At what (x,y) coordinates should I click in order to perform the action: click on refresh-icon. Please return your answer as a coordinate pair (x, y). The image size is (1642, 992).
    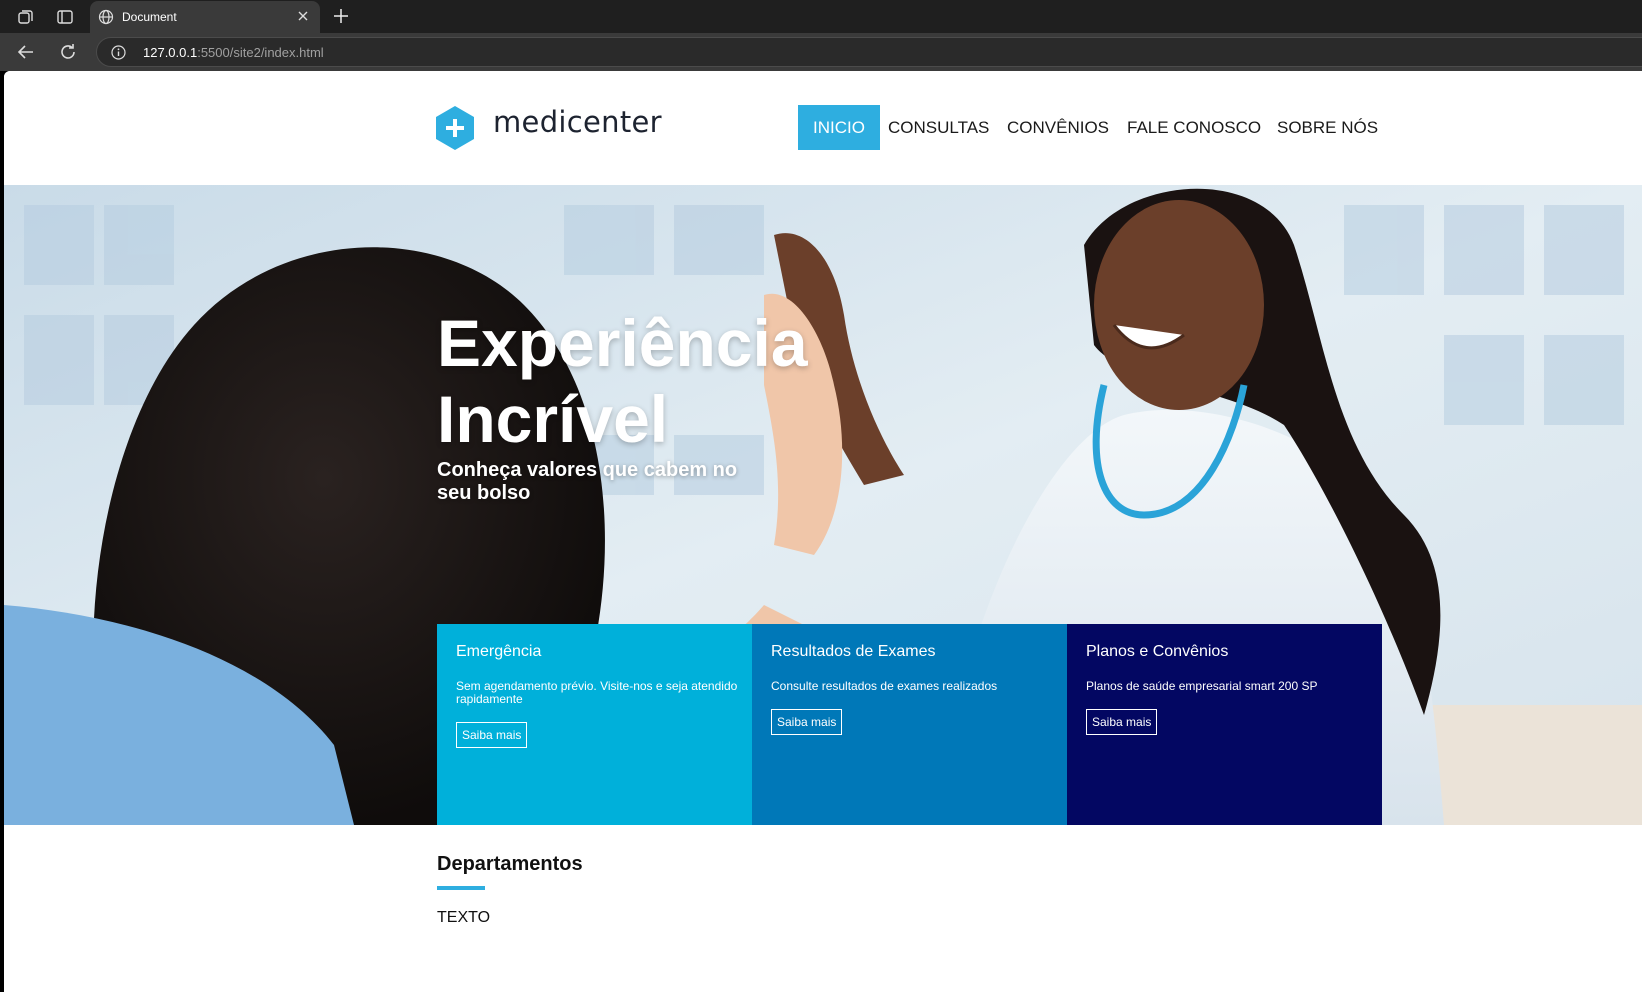
    Looking at the image, I should click on (68, 52).